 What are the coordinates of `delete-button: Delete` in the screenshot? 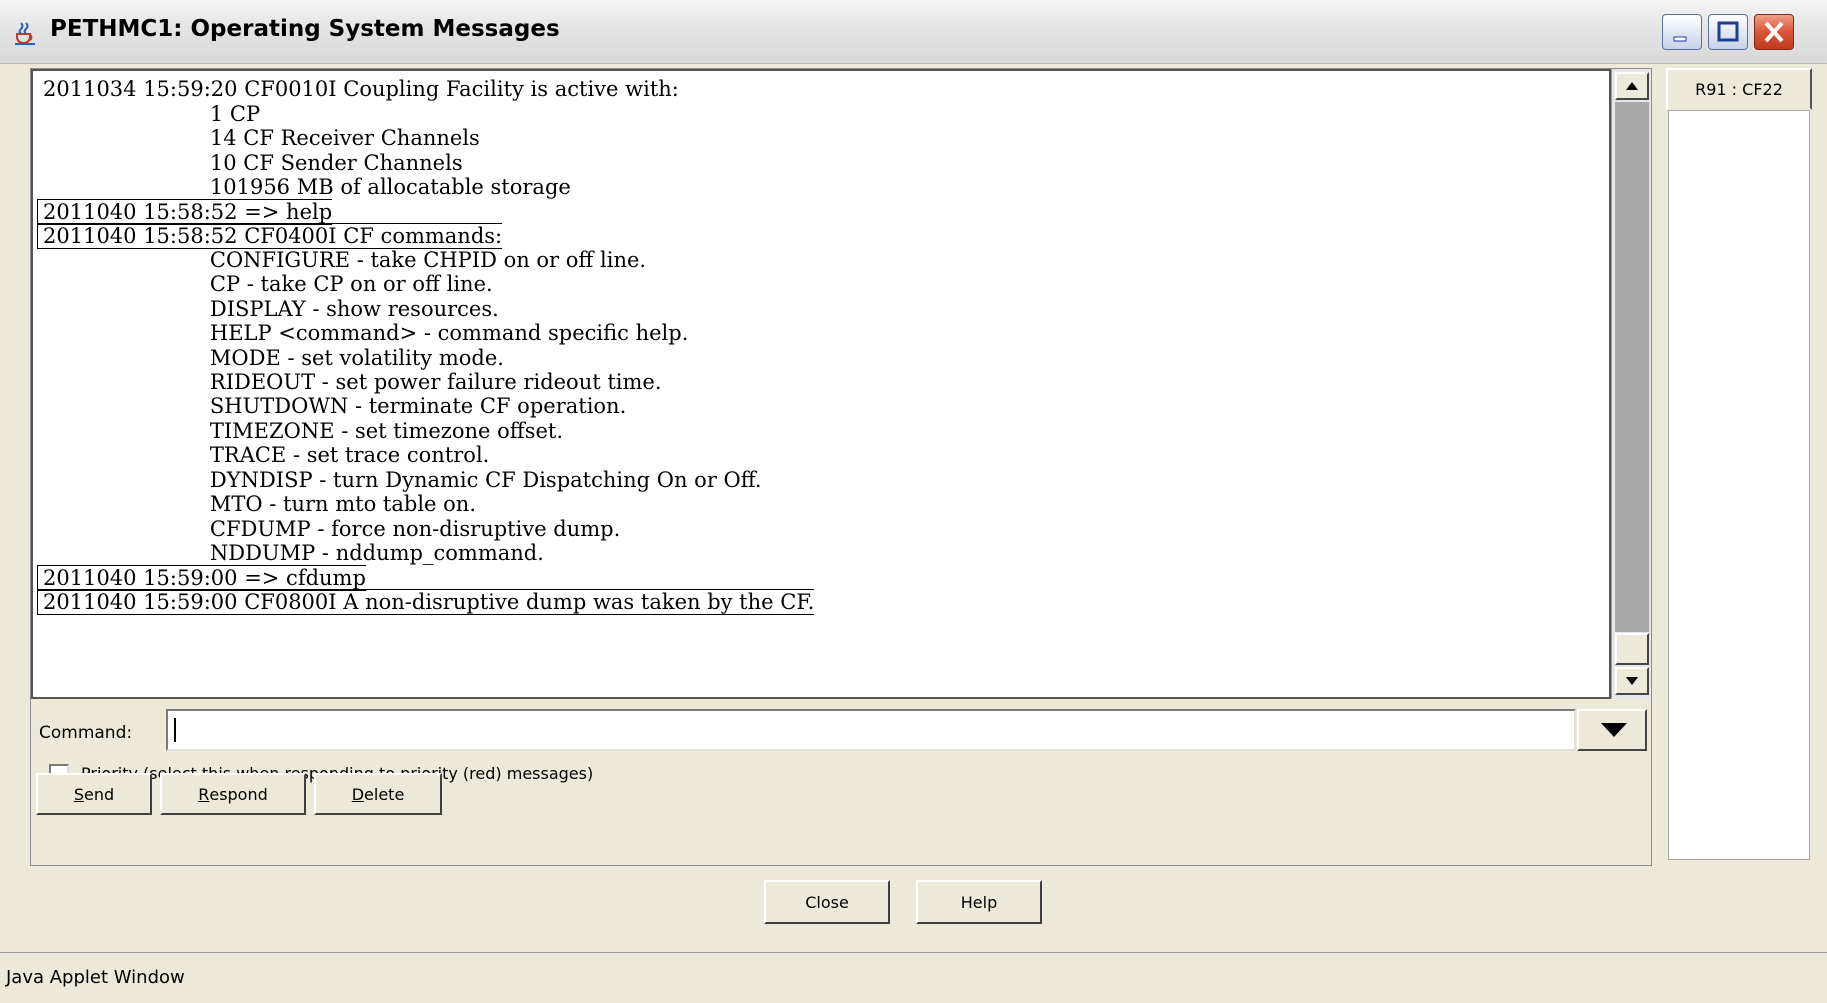 It's located at (378, 794).